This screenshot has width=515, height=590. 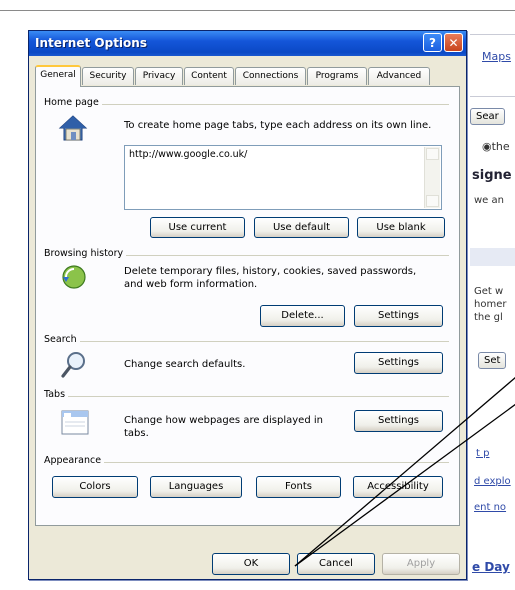 I want to click on tab-general: General, so click(x=58, y=76).